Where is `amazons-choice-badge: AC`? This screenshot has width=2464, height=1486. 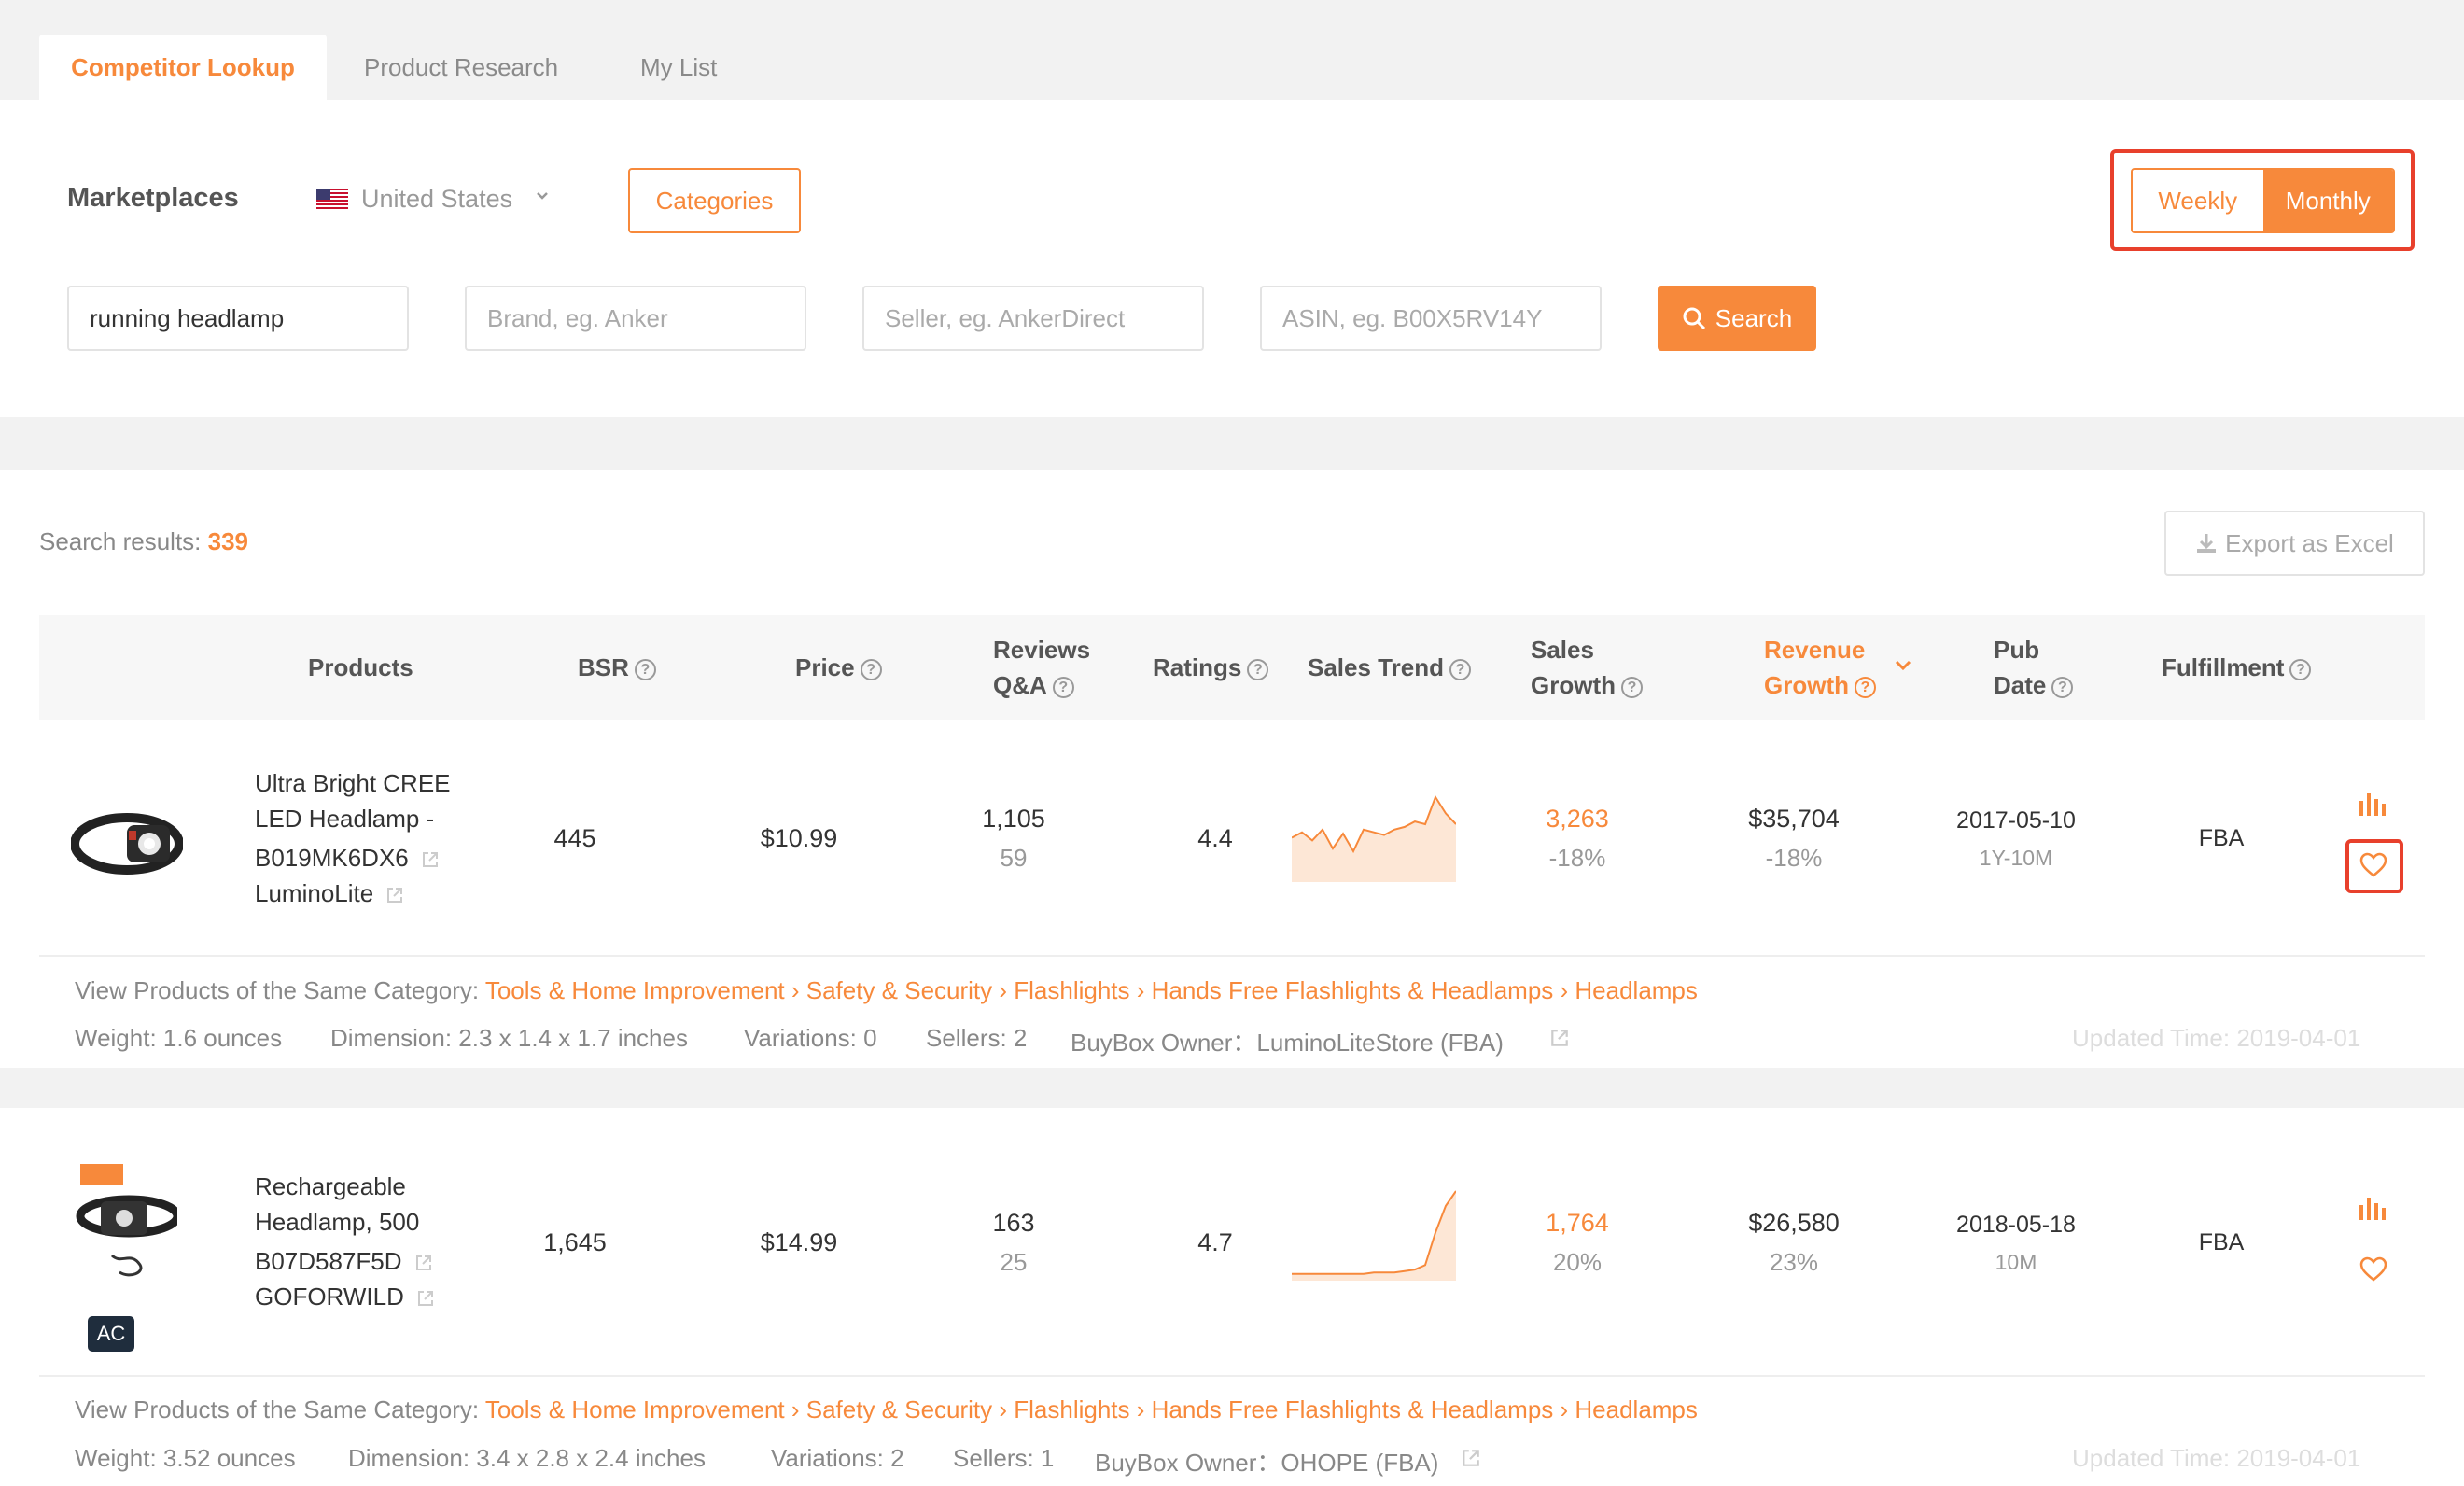
amazons-choice-badge: AC is located at coordinates (111, 1334).